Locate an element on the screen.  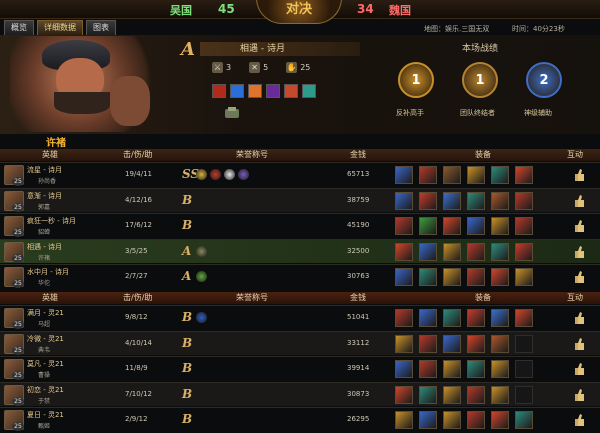
gold-value: 33112 is located at coordinates (358, 342).